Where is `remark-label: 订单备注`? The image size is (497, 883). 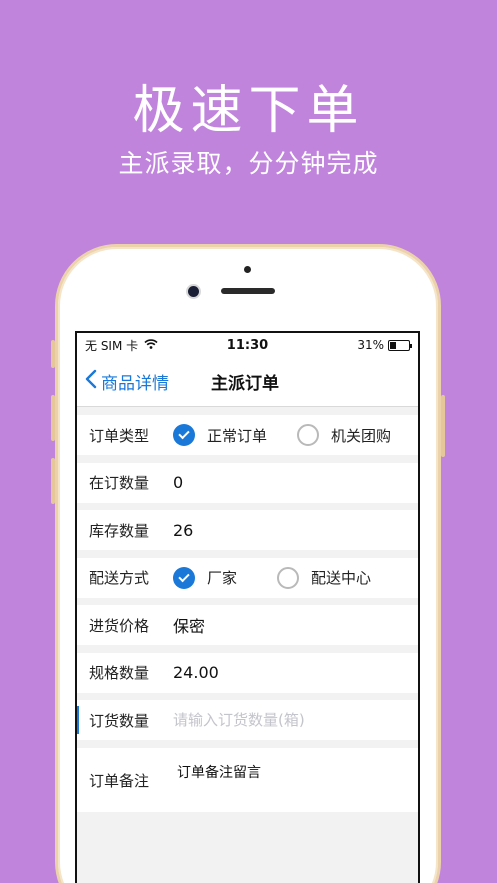
remark-label: 订单备注 is located at coordinates (119, 780).